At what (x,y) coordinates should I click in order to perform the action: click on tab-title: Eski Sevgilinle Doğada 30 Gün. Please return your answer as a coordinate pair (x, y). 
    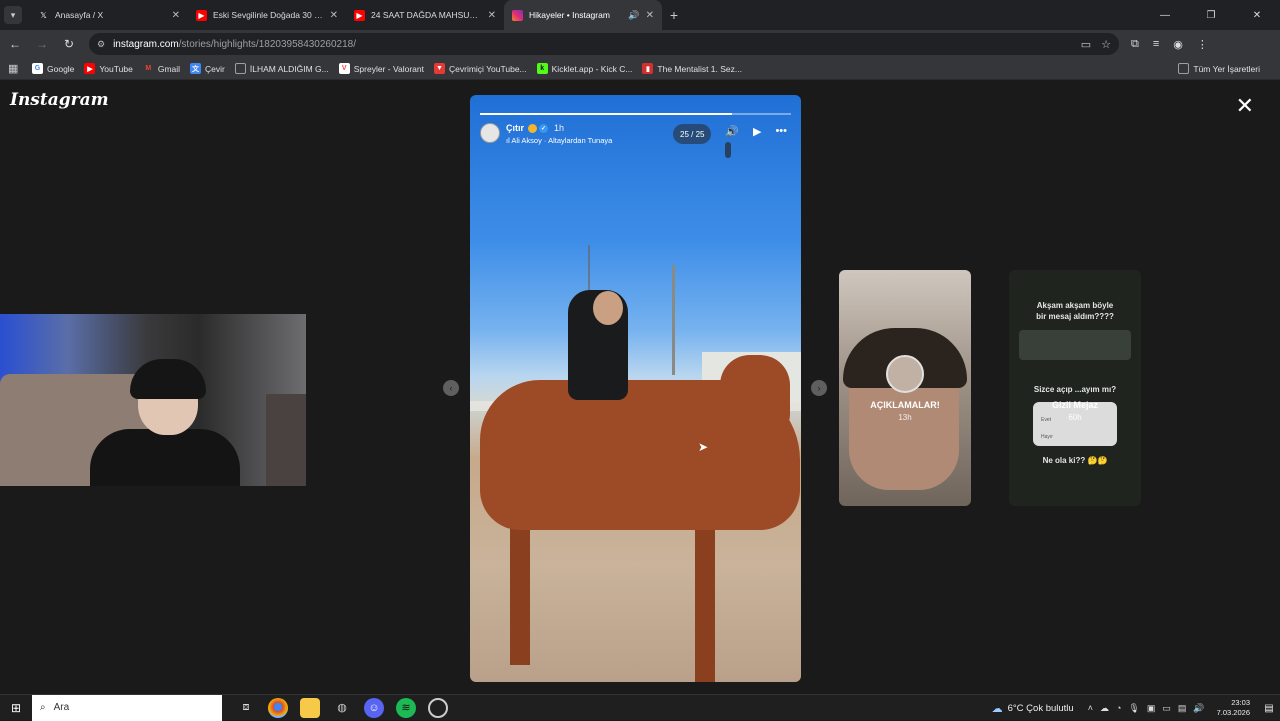
    Looking at the image, I should click on (268, 15).